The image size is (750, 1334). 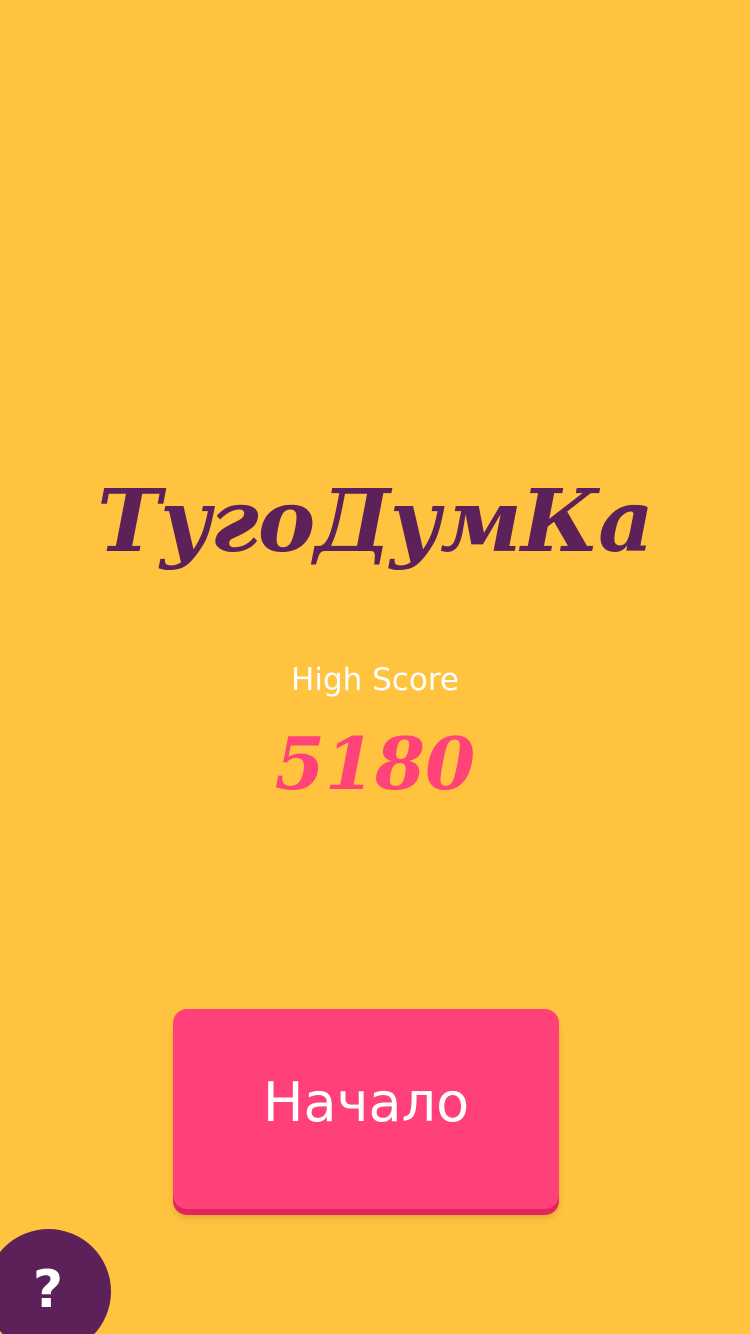 What do you see at coordinates (48, 1290) in the screenshot?
I see `question-mark-icon: ?` at bounding box center [48, 1290].